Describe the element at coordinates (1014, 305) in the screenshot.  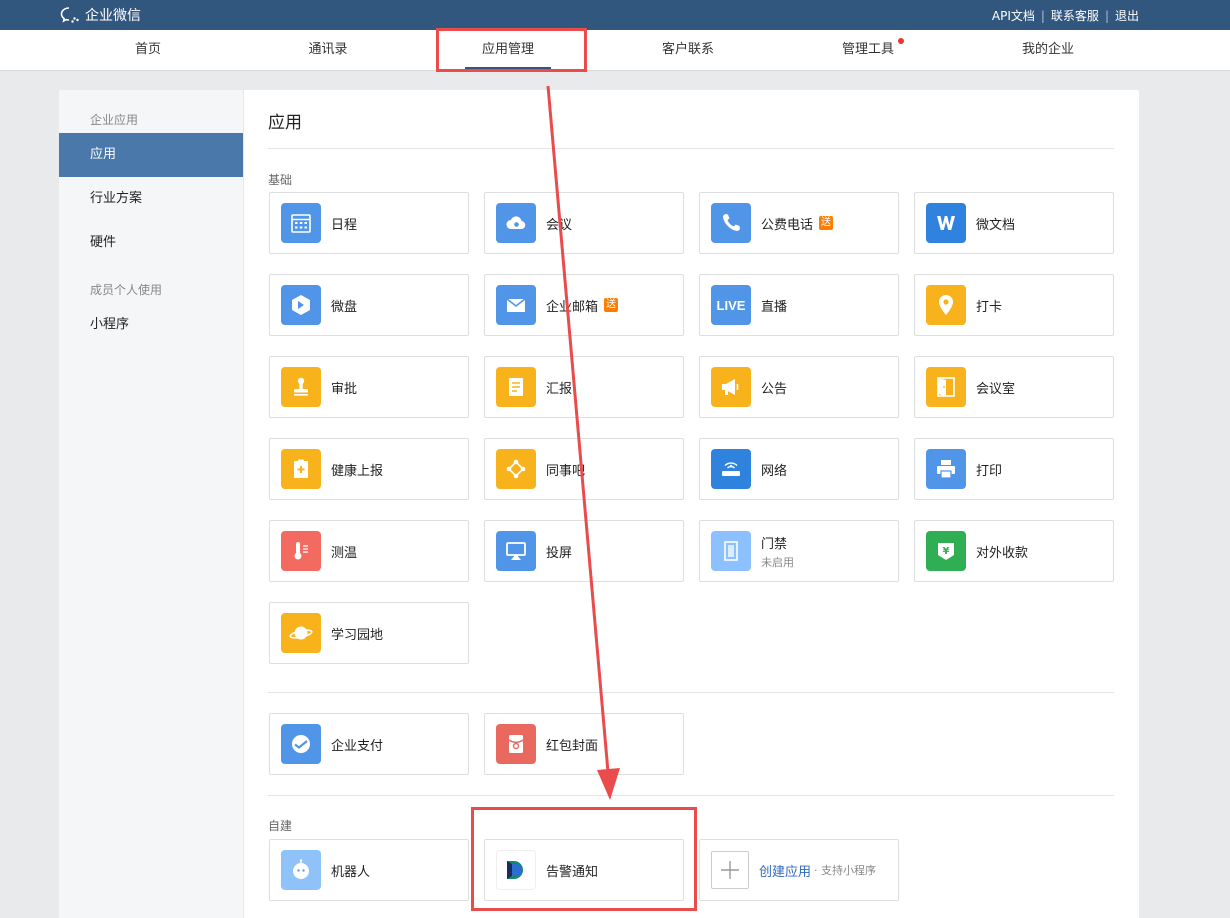
I see `app-card-check-in: 打卡` at that location.